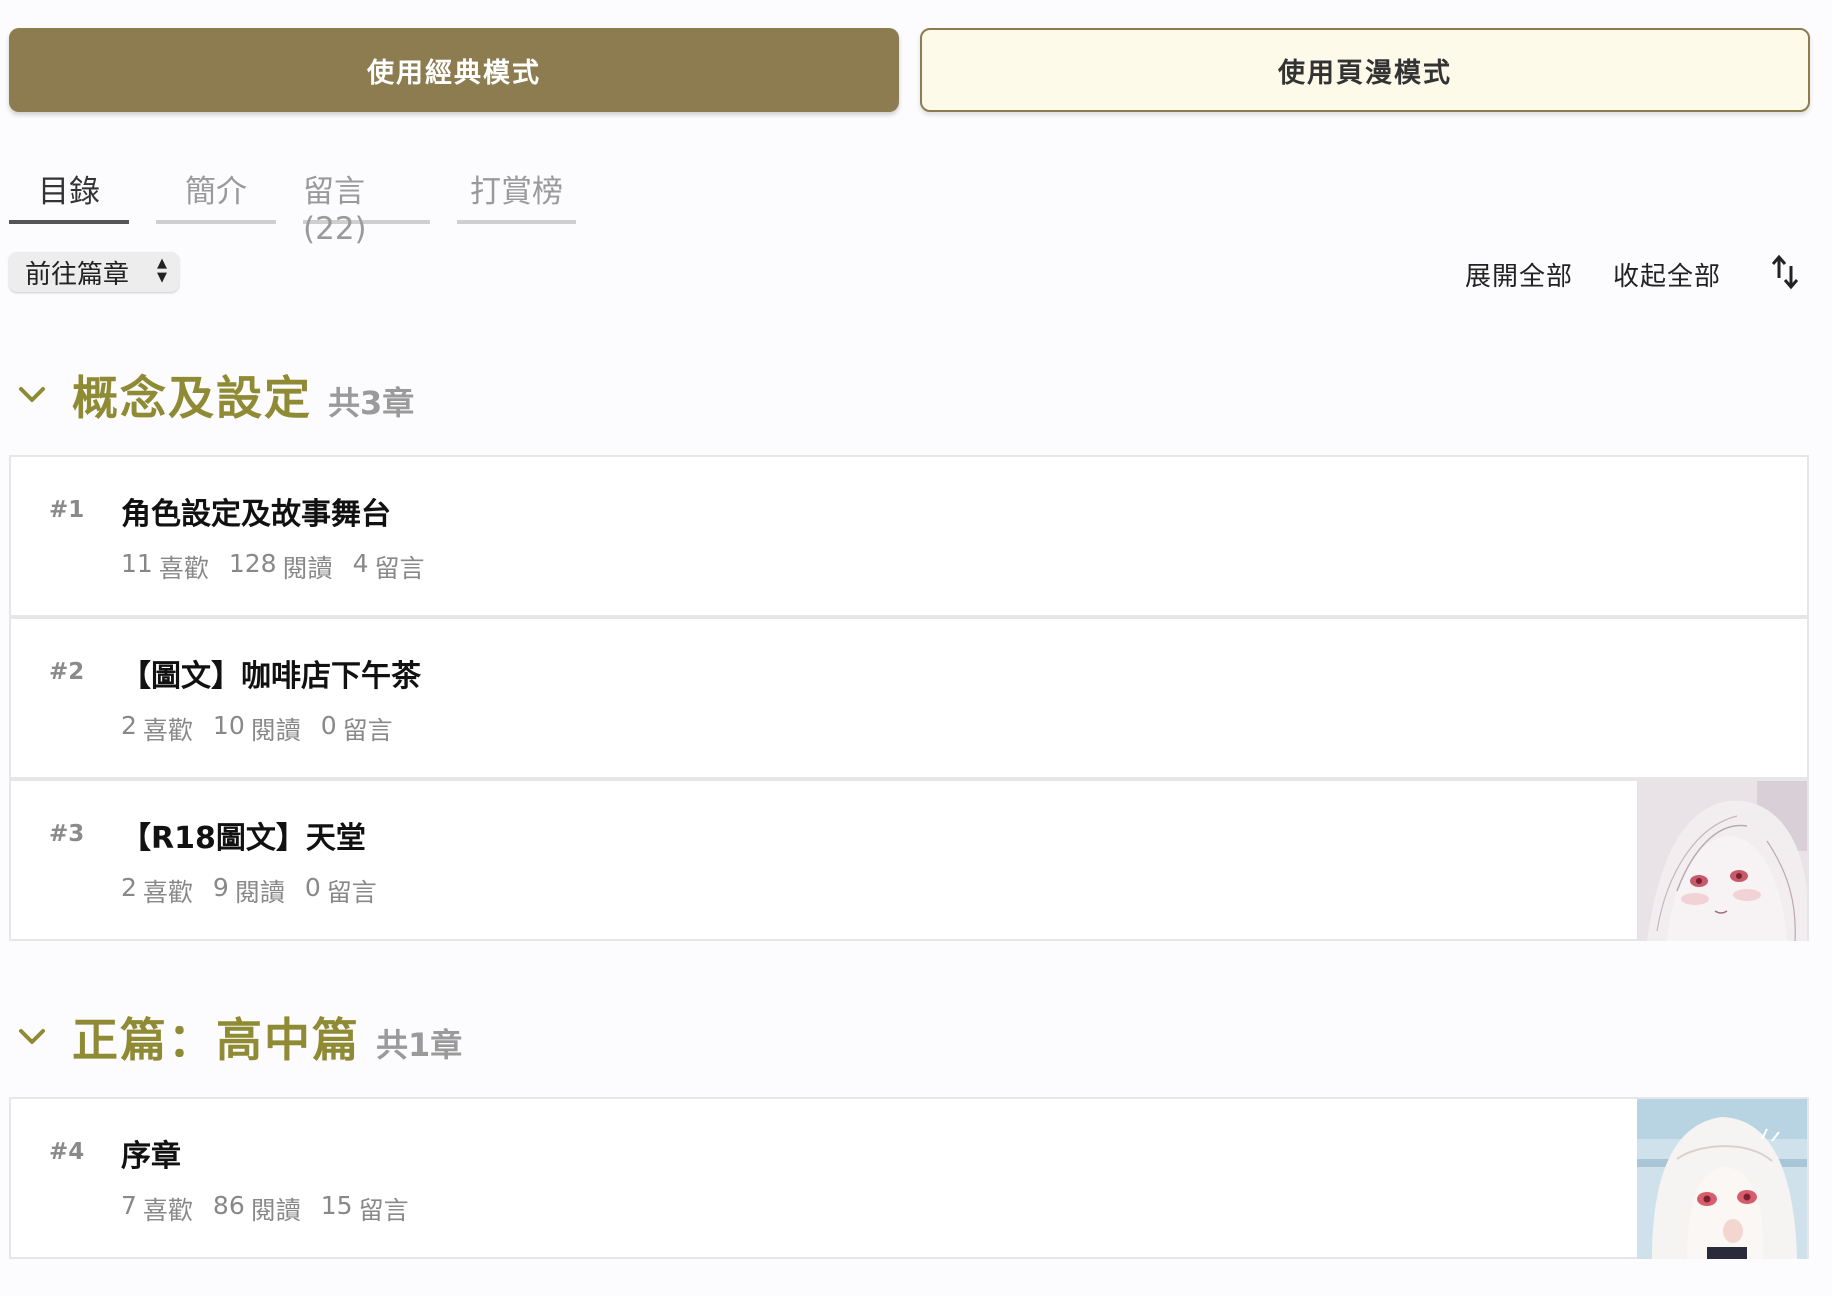 This screenshot has width=1832, height=1296. What do you see at coordinates (192, 398) in the screenshot?
I see `section-title: 概念及設定` at bounding box center [192, 398].